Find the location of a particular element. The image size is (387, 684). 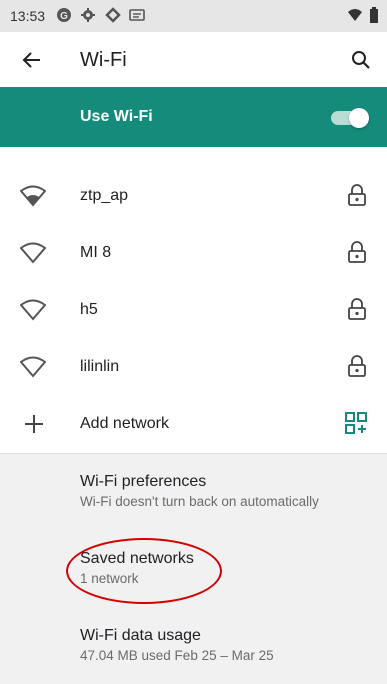

add-network-row: Add network is located at coordinates (193, 424).